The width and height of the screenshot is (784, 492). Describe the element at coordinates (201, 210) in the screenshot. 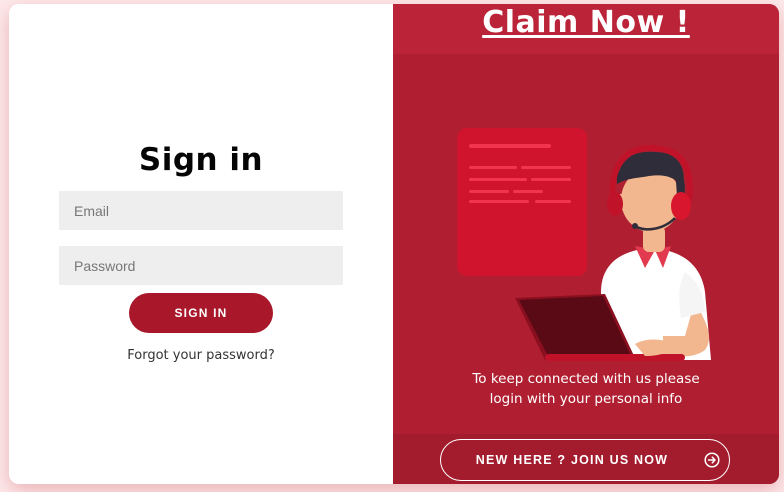

I see `email-input` at that location.